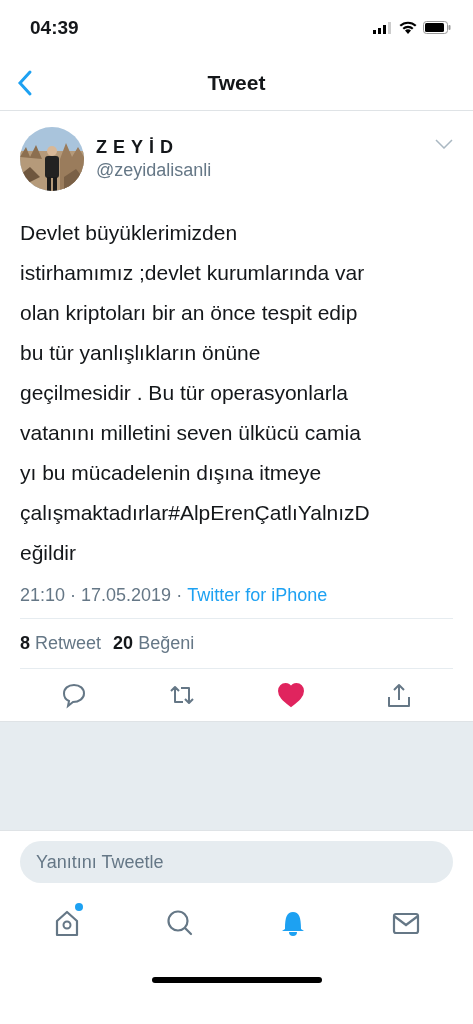 The width and height of the screenshot is (473, 1024). Describe the element at coordinates (154, 170) in the screenshot. I see `author-handle: @zeyidalisanli` at that location.